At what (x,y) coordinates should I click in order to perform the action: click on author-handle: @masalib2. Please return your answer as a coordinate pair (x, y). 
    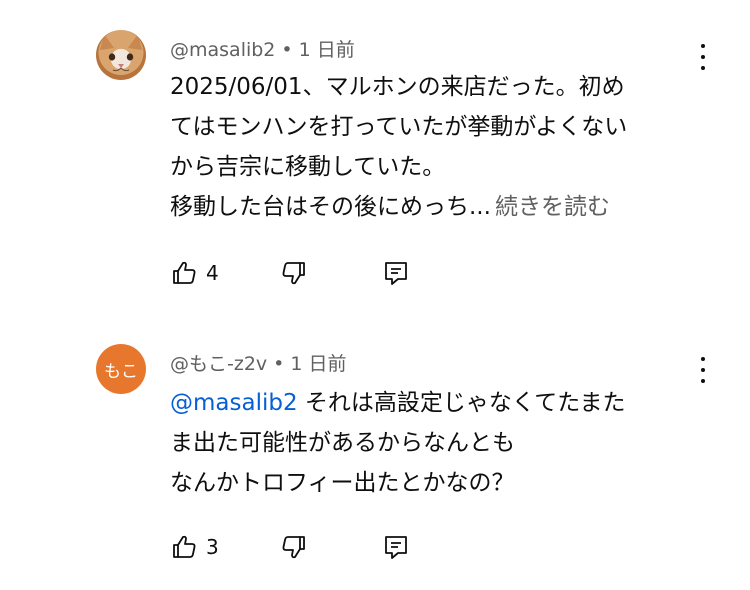
    Looking at the image, I should click on (222, 50).